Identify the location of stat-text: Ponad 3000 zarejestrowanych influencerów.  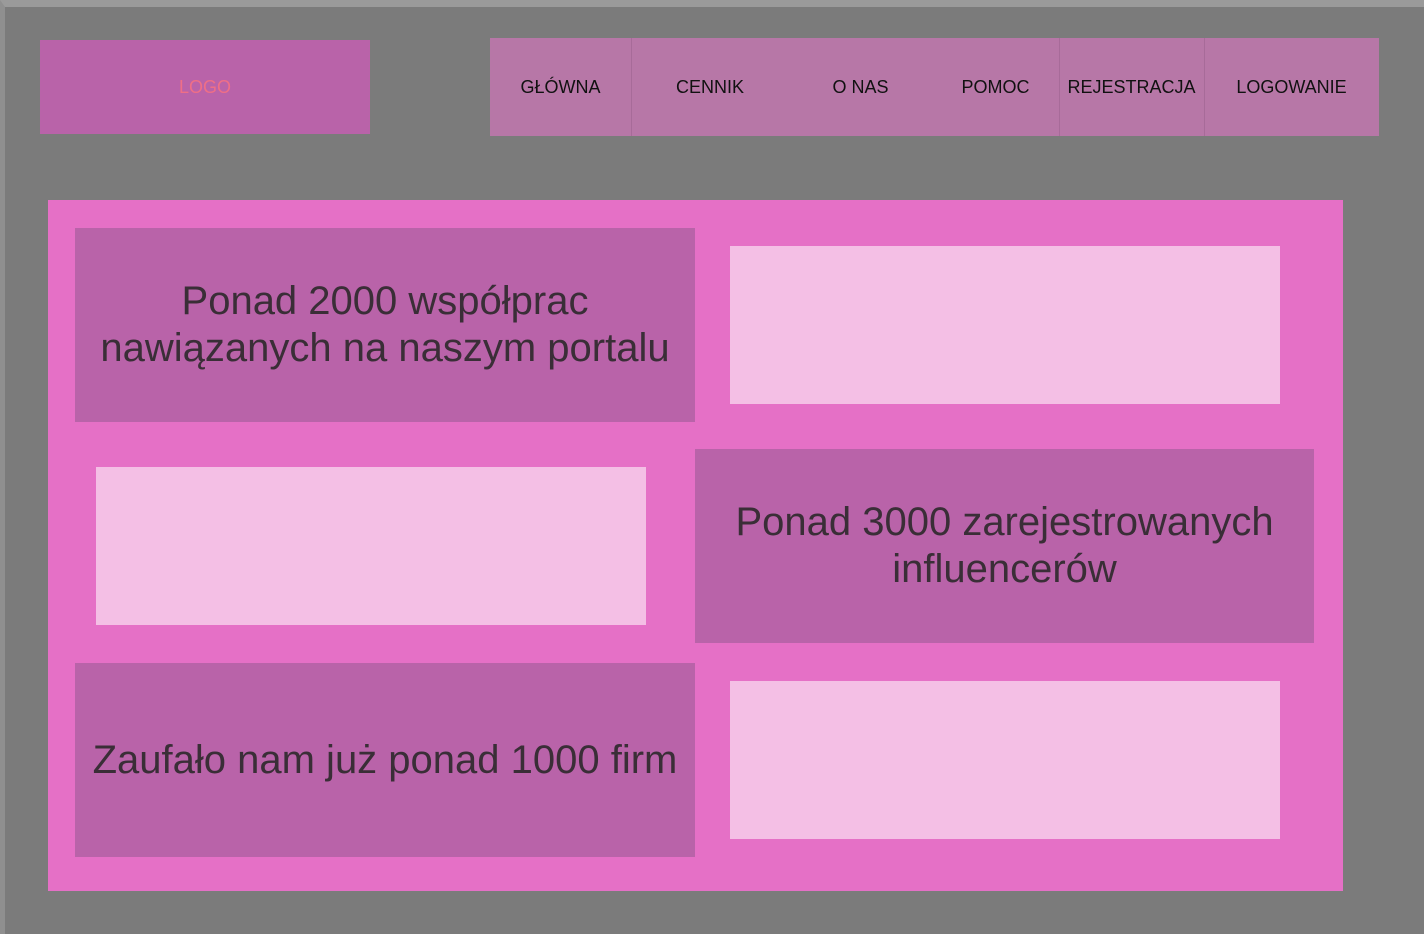
(1004, 545).